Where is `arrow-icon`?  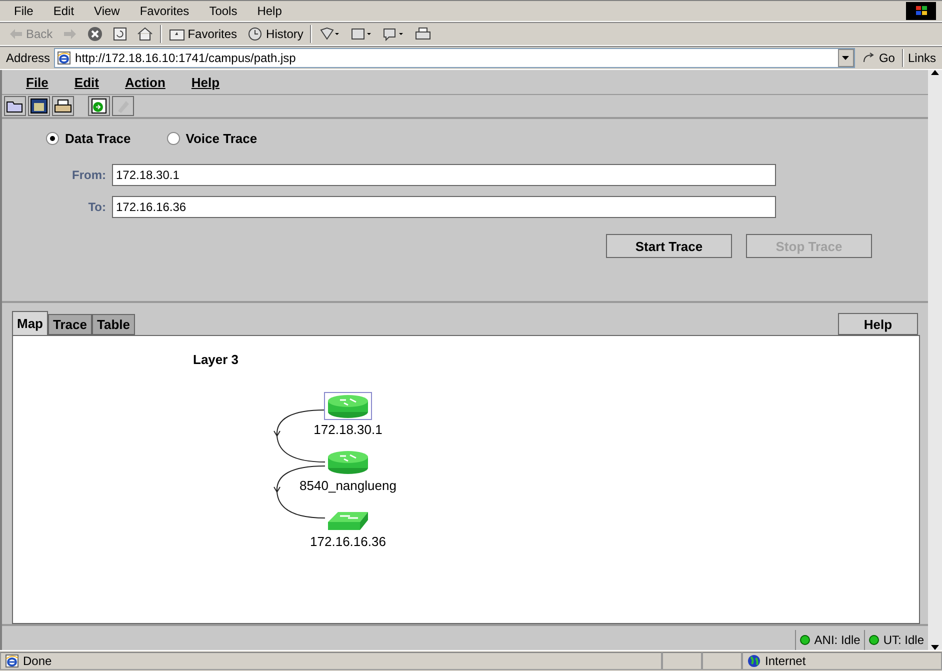
arrow-icon is located at coordinates (869, 58).